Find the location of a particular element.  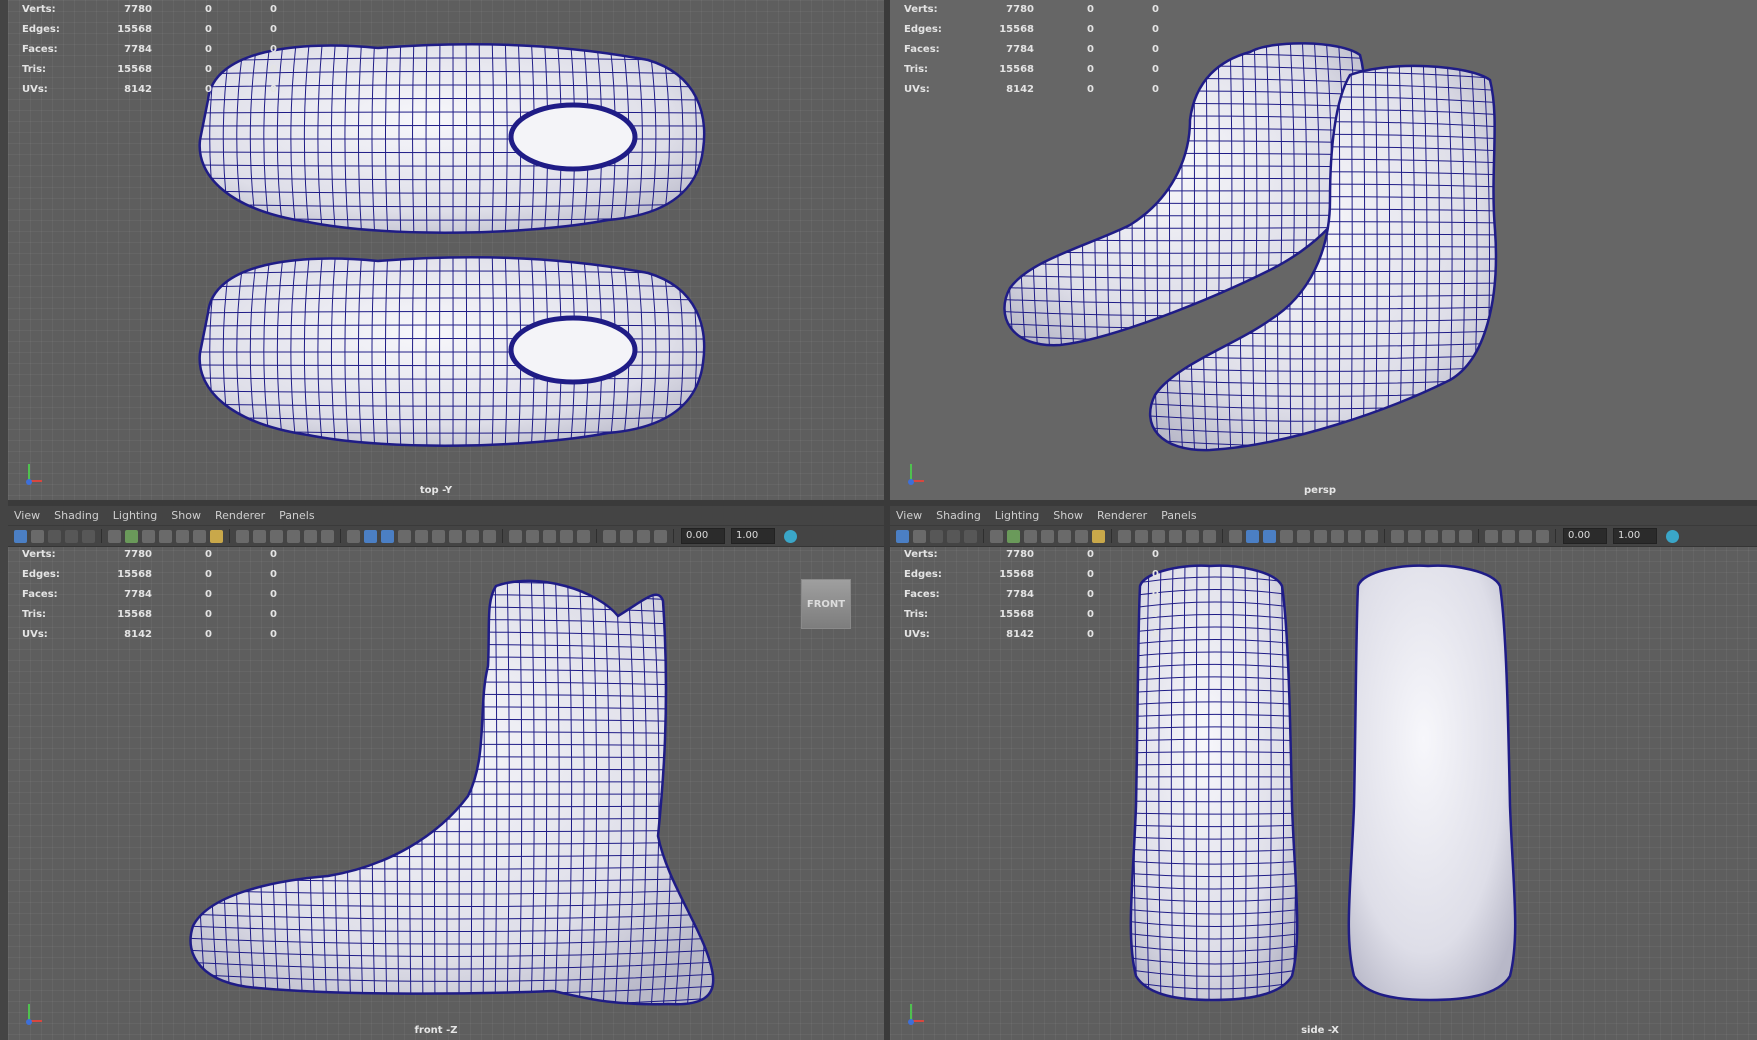

stat-row: Tris: 15568 0 0 is located at coordinates (142, 70).